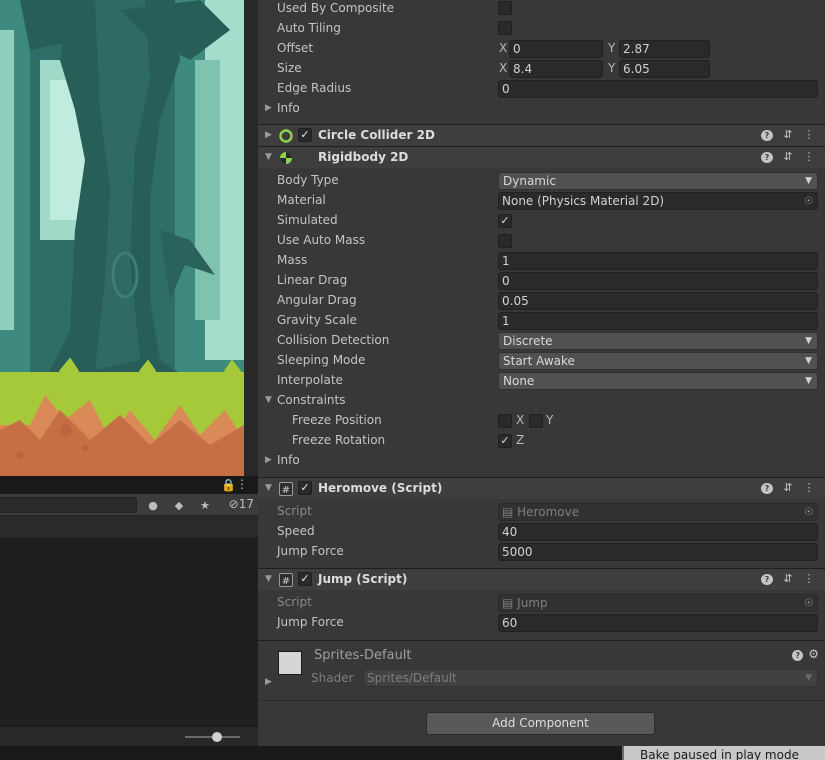 The width and height of the screenshot is (825, 760). I want to click on jump-script-label: Script, so click(294, 602).